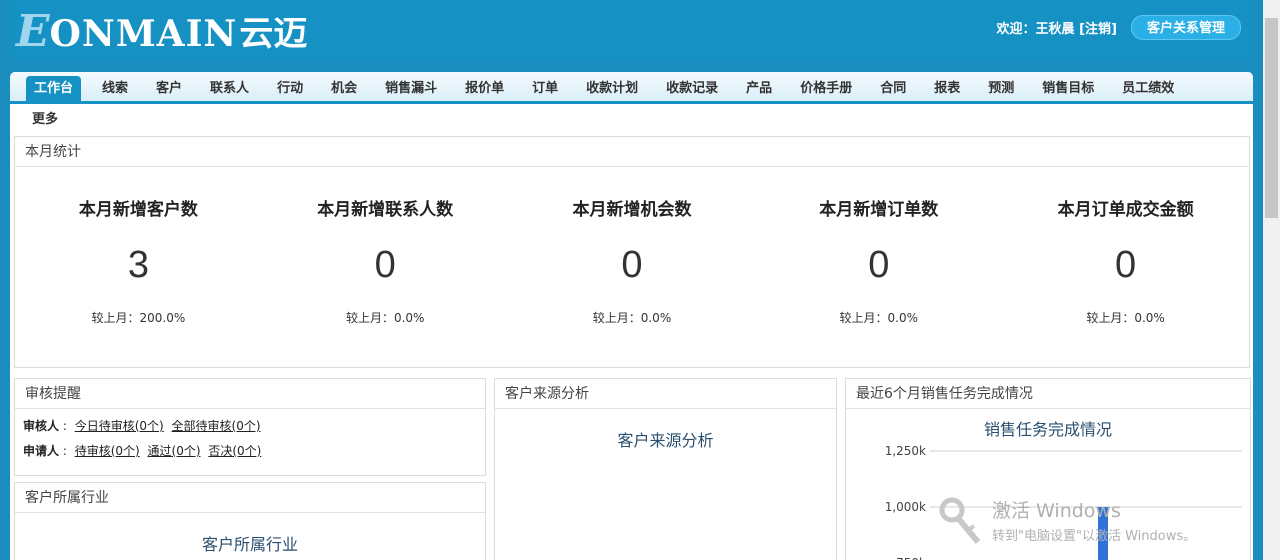 Image resolution: width=1280 pixels, height=560 pixels. What do you see at coordinates (138, 210) in the screenshot?
I see `stat-label: 本月新增客户数` at bounding box center [138, 210].